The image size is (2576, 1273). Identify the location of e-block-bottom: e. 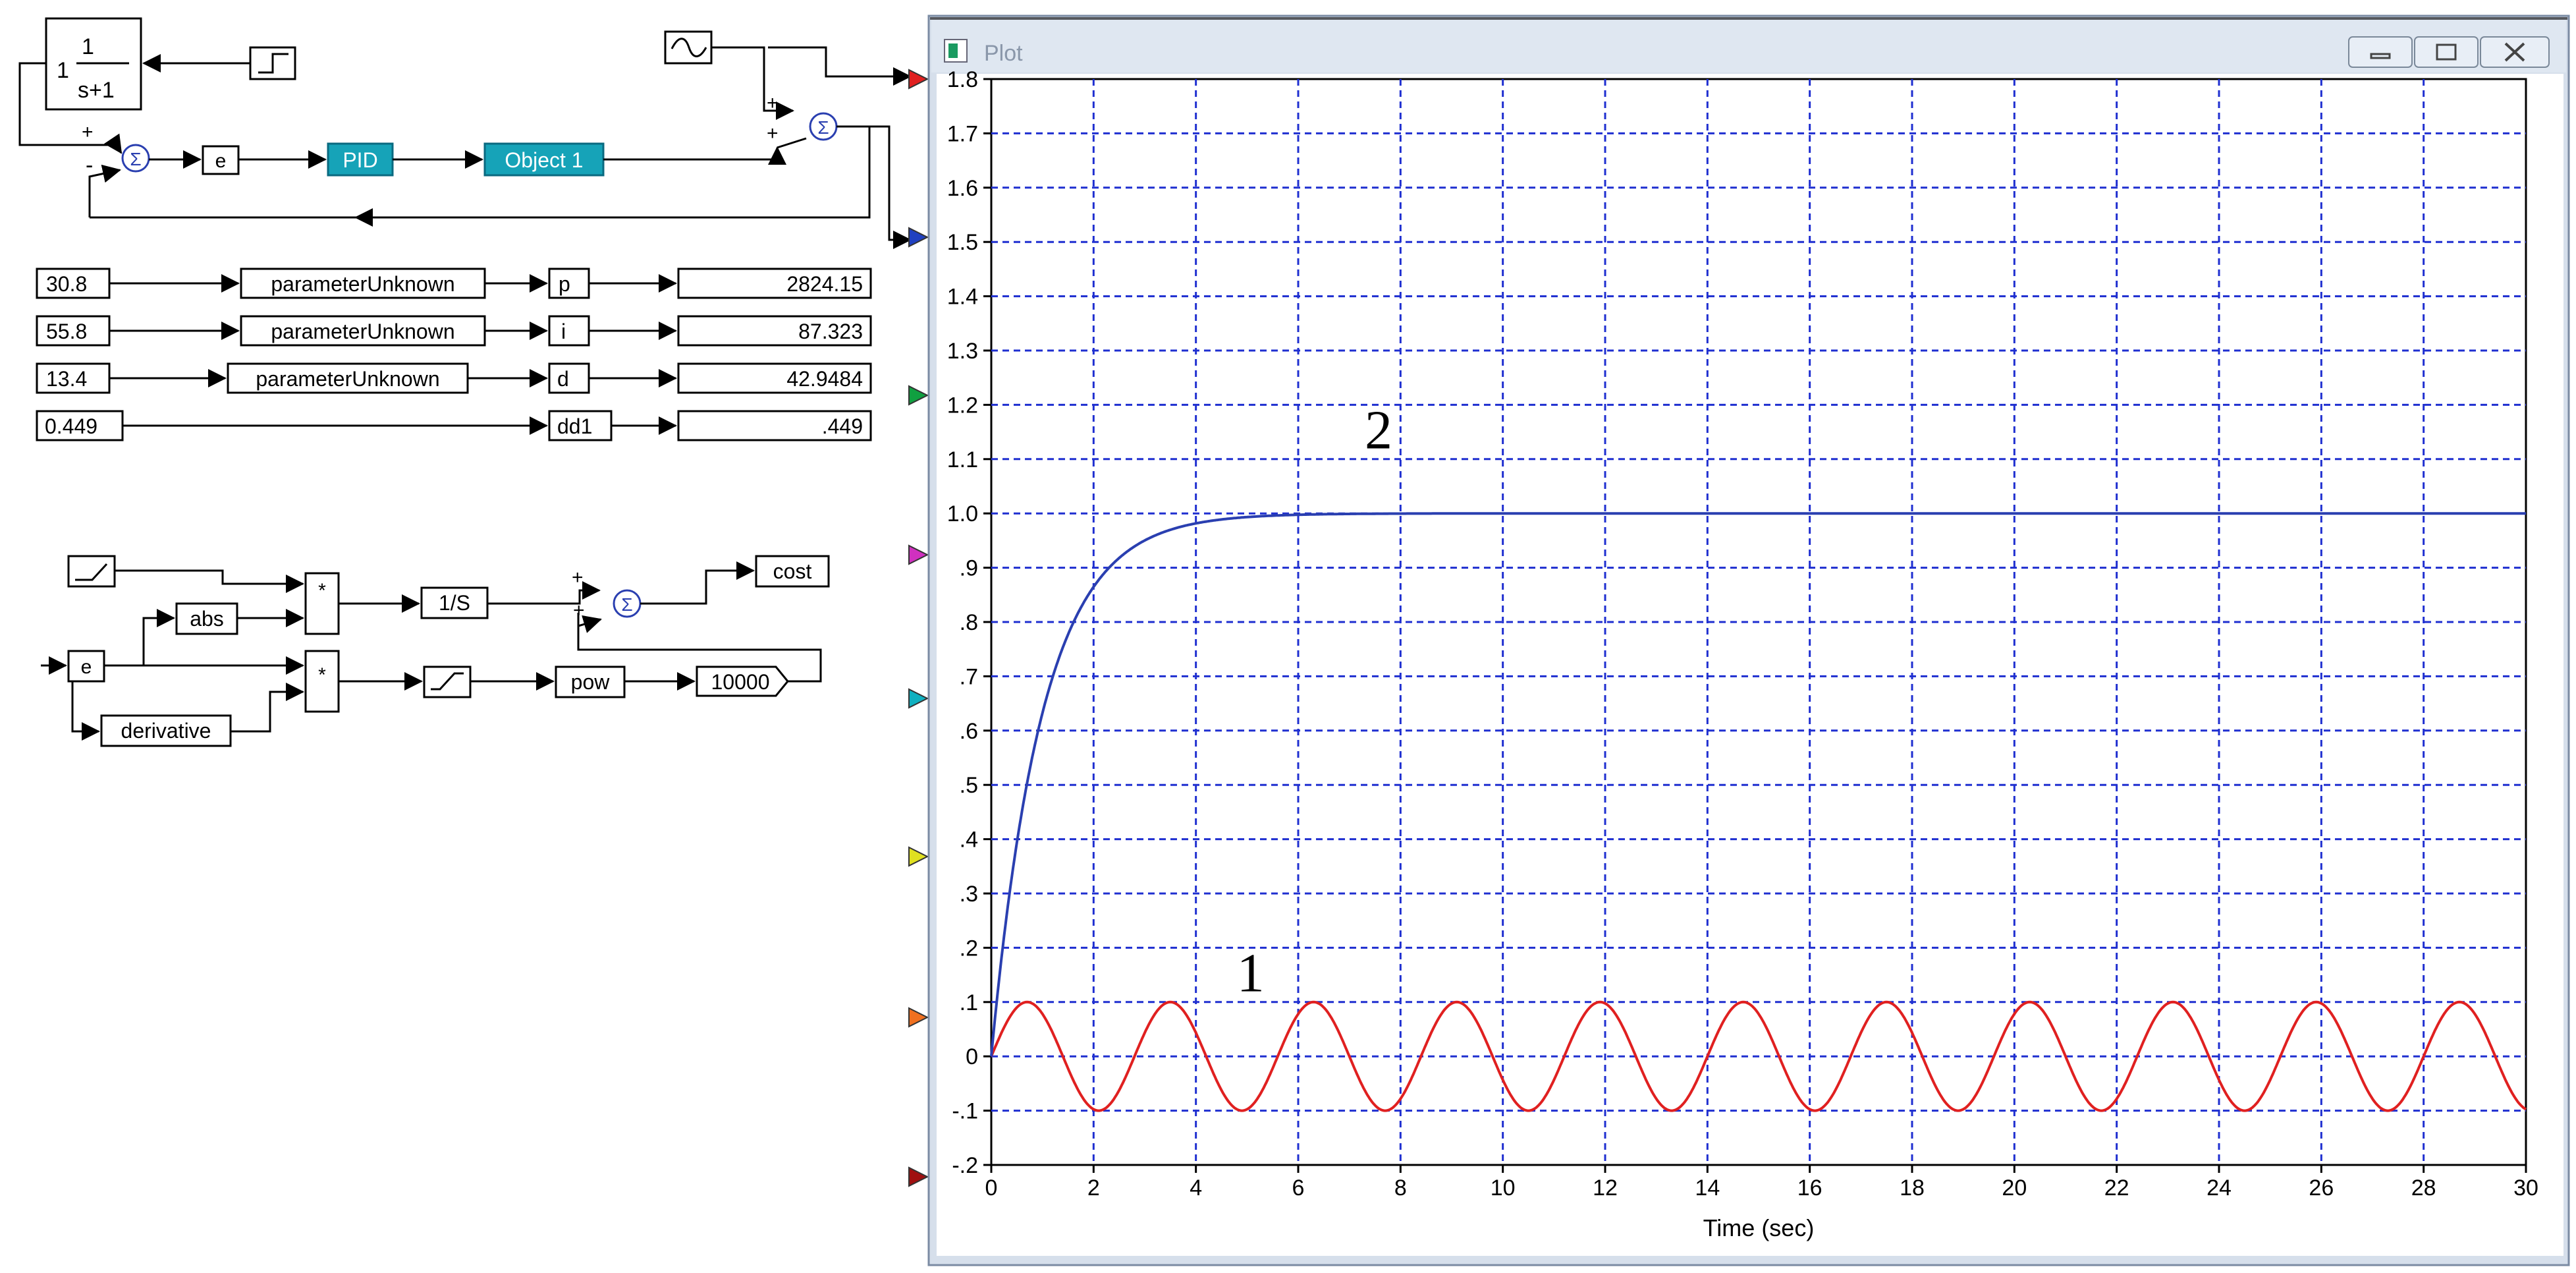
(86, 666).